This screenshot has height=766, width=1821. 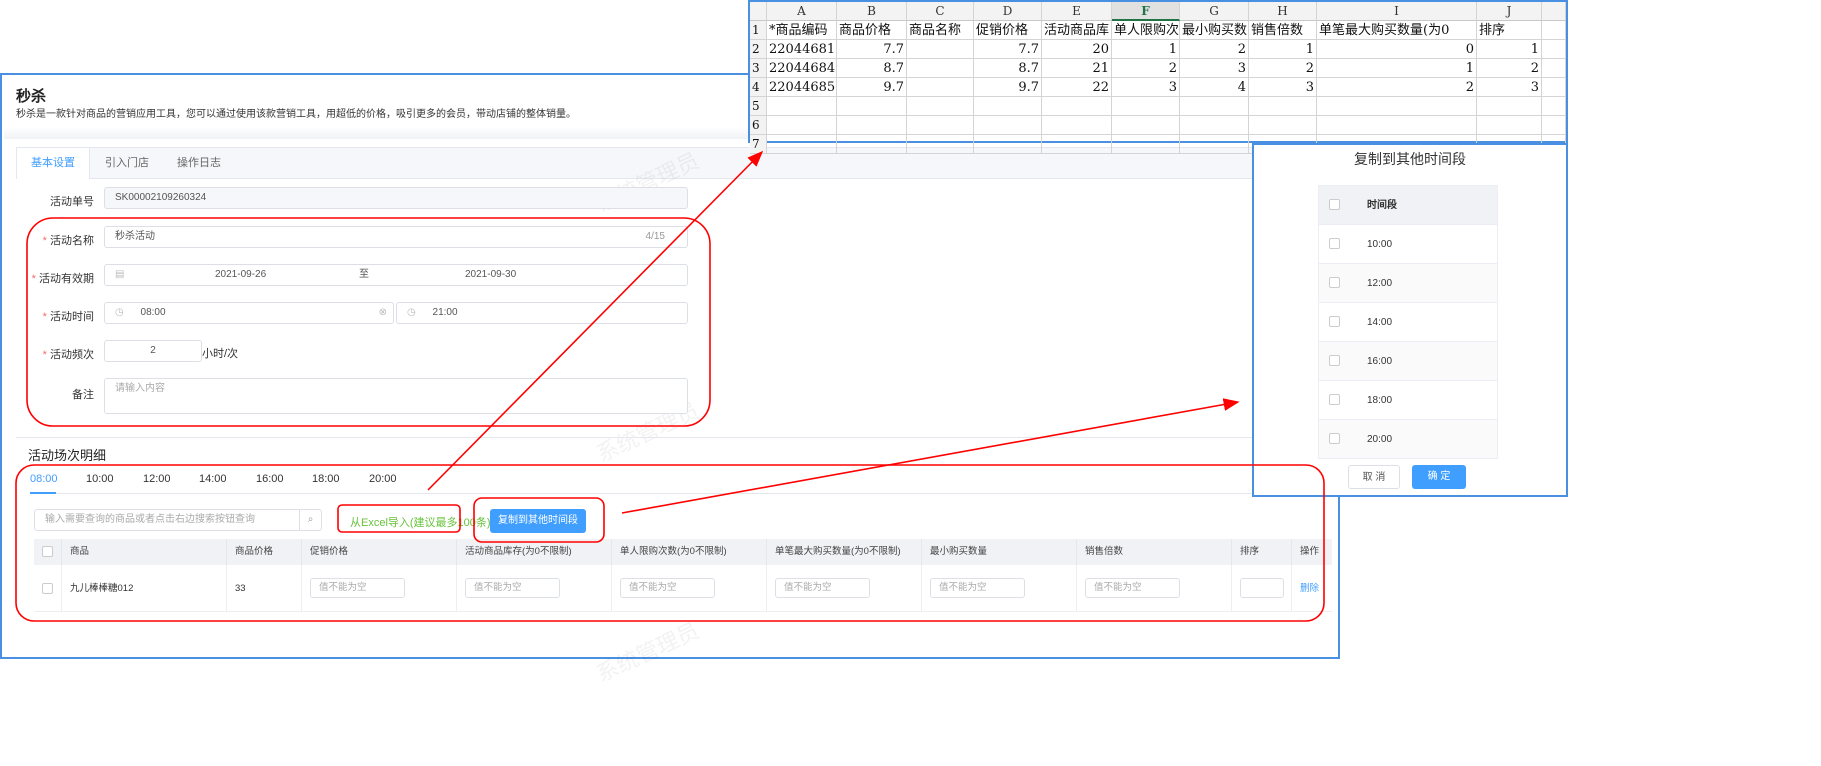 What do you see at coordinates (758, 87) in the screenshot?
I see `row-number: 4` at bounding box center [758, 87].